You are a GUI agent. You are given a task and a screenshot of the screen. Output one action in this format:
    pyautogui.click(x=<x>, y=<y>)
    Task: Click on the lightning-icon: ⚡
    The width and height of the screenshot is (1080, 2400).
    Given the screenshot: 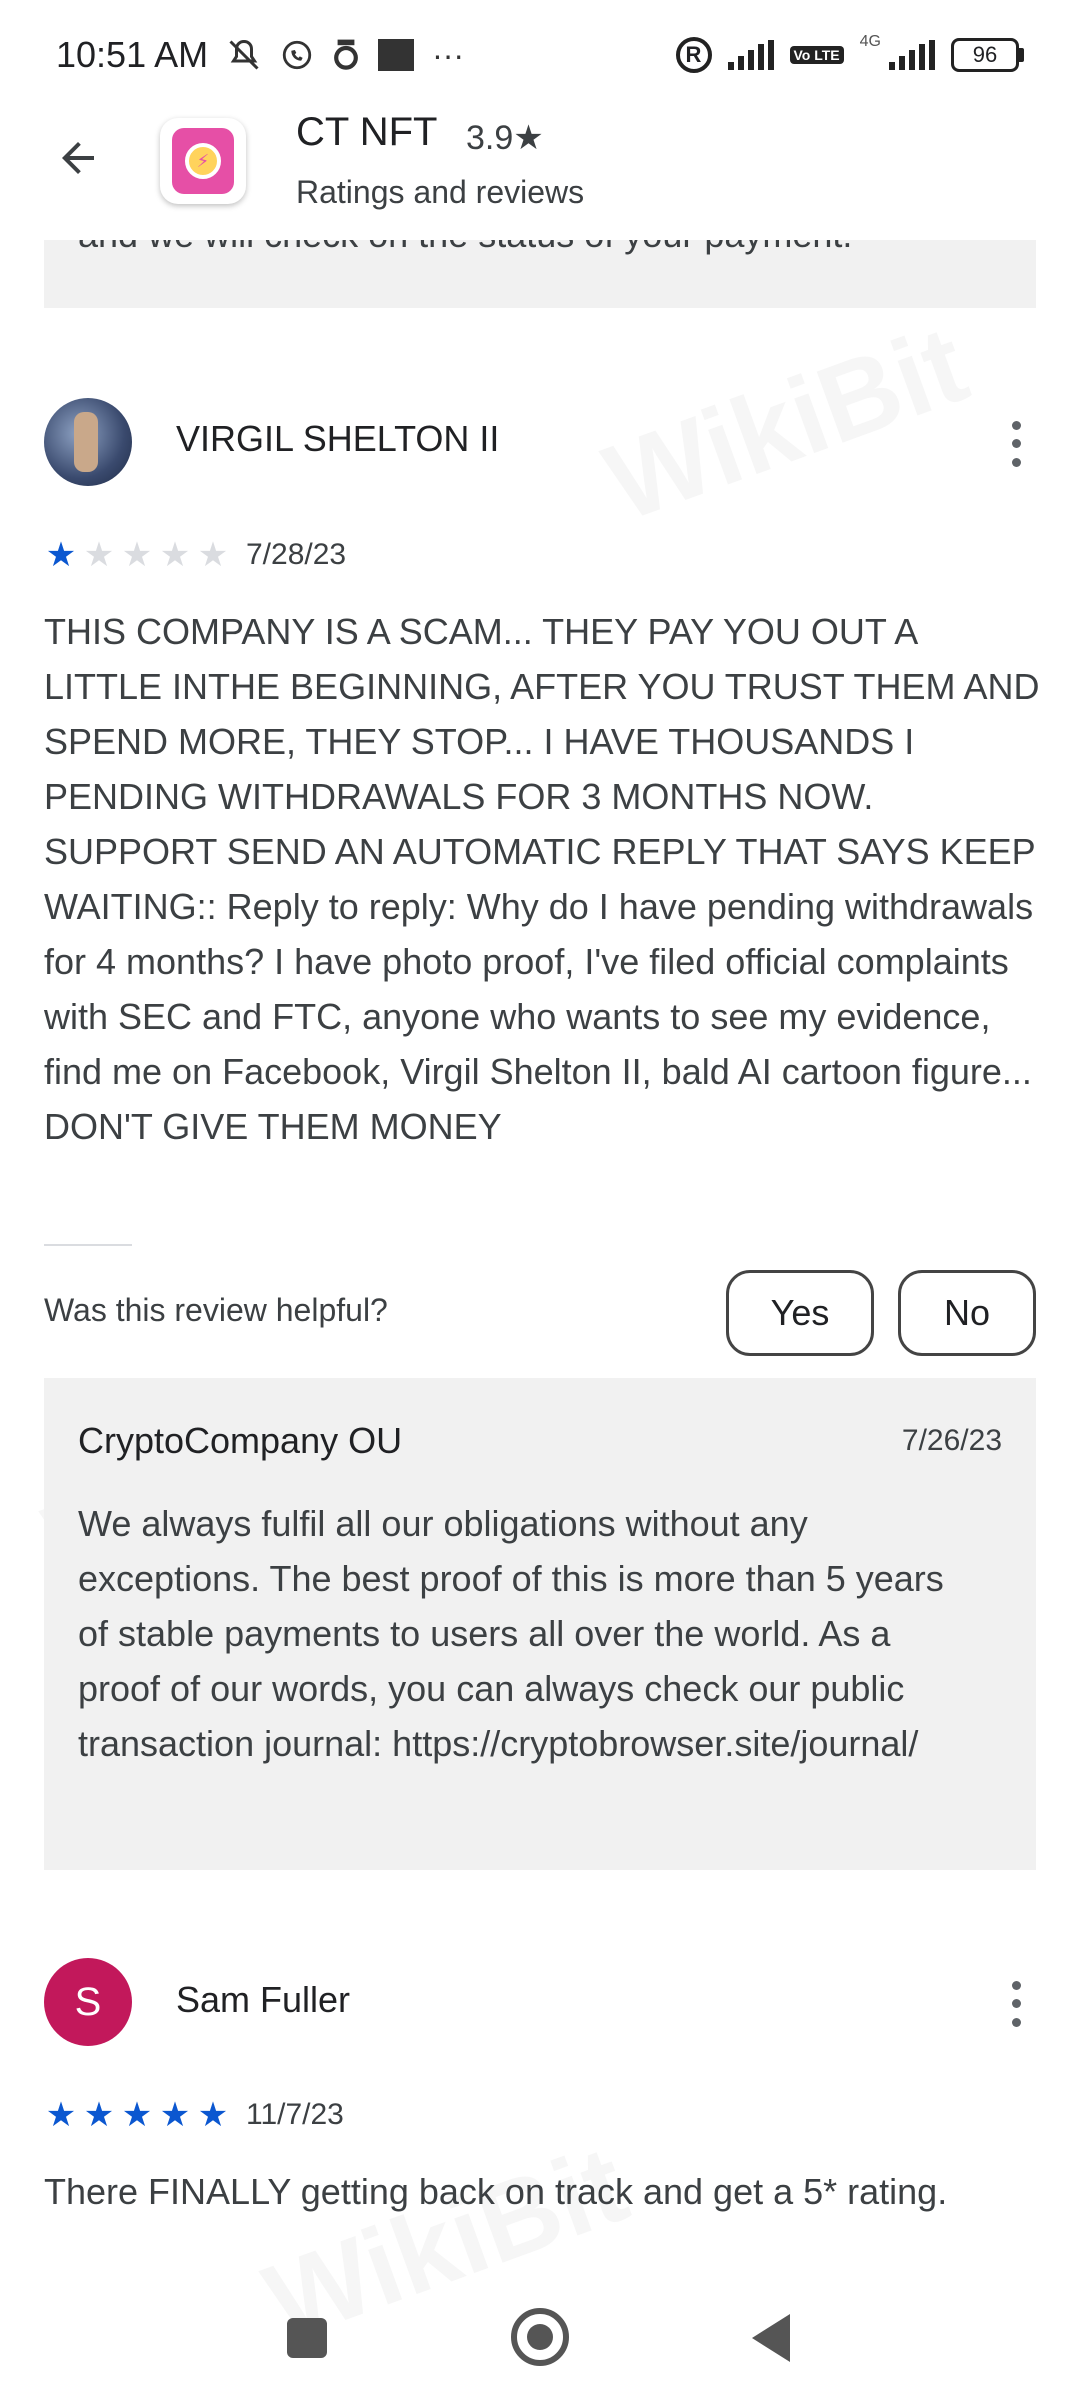 What is the action you would take?
    pyautogui.click(x=203, y=161)
    